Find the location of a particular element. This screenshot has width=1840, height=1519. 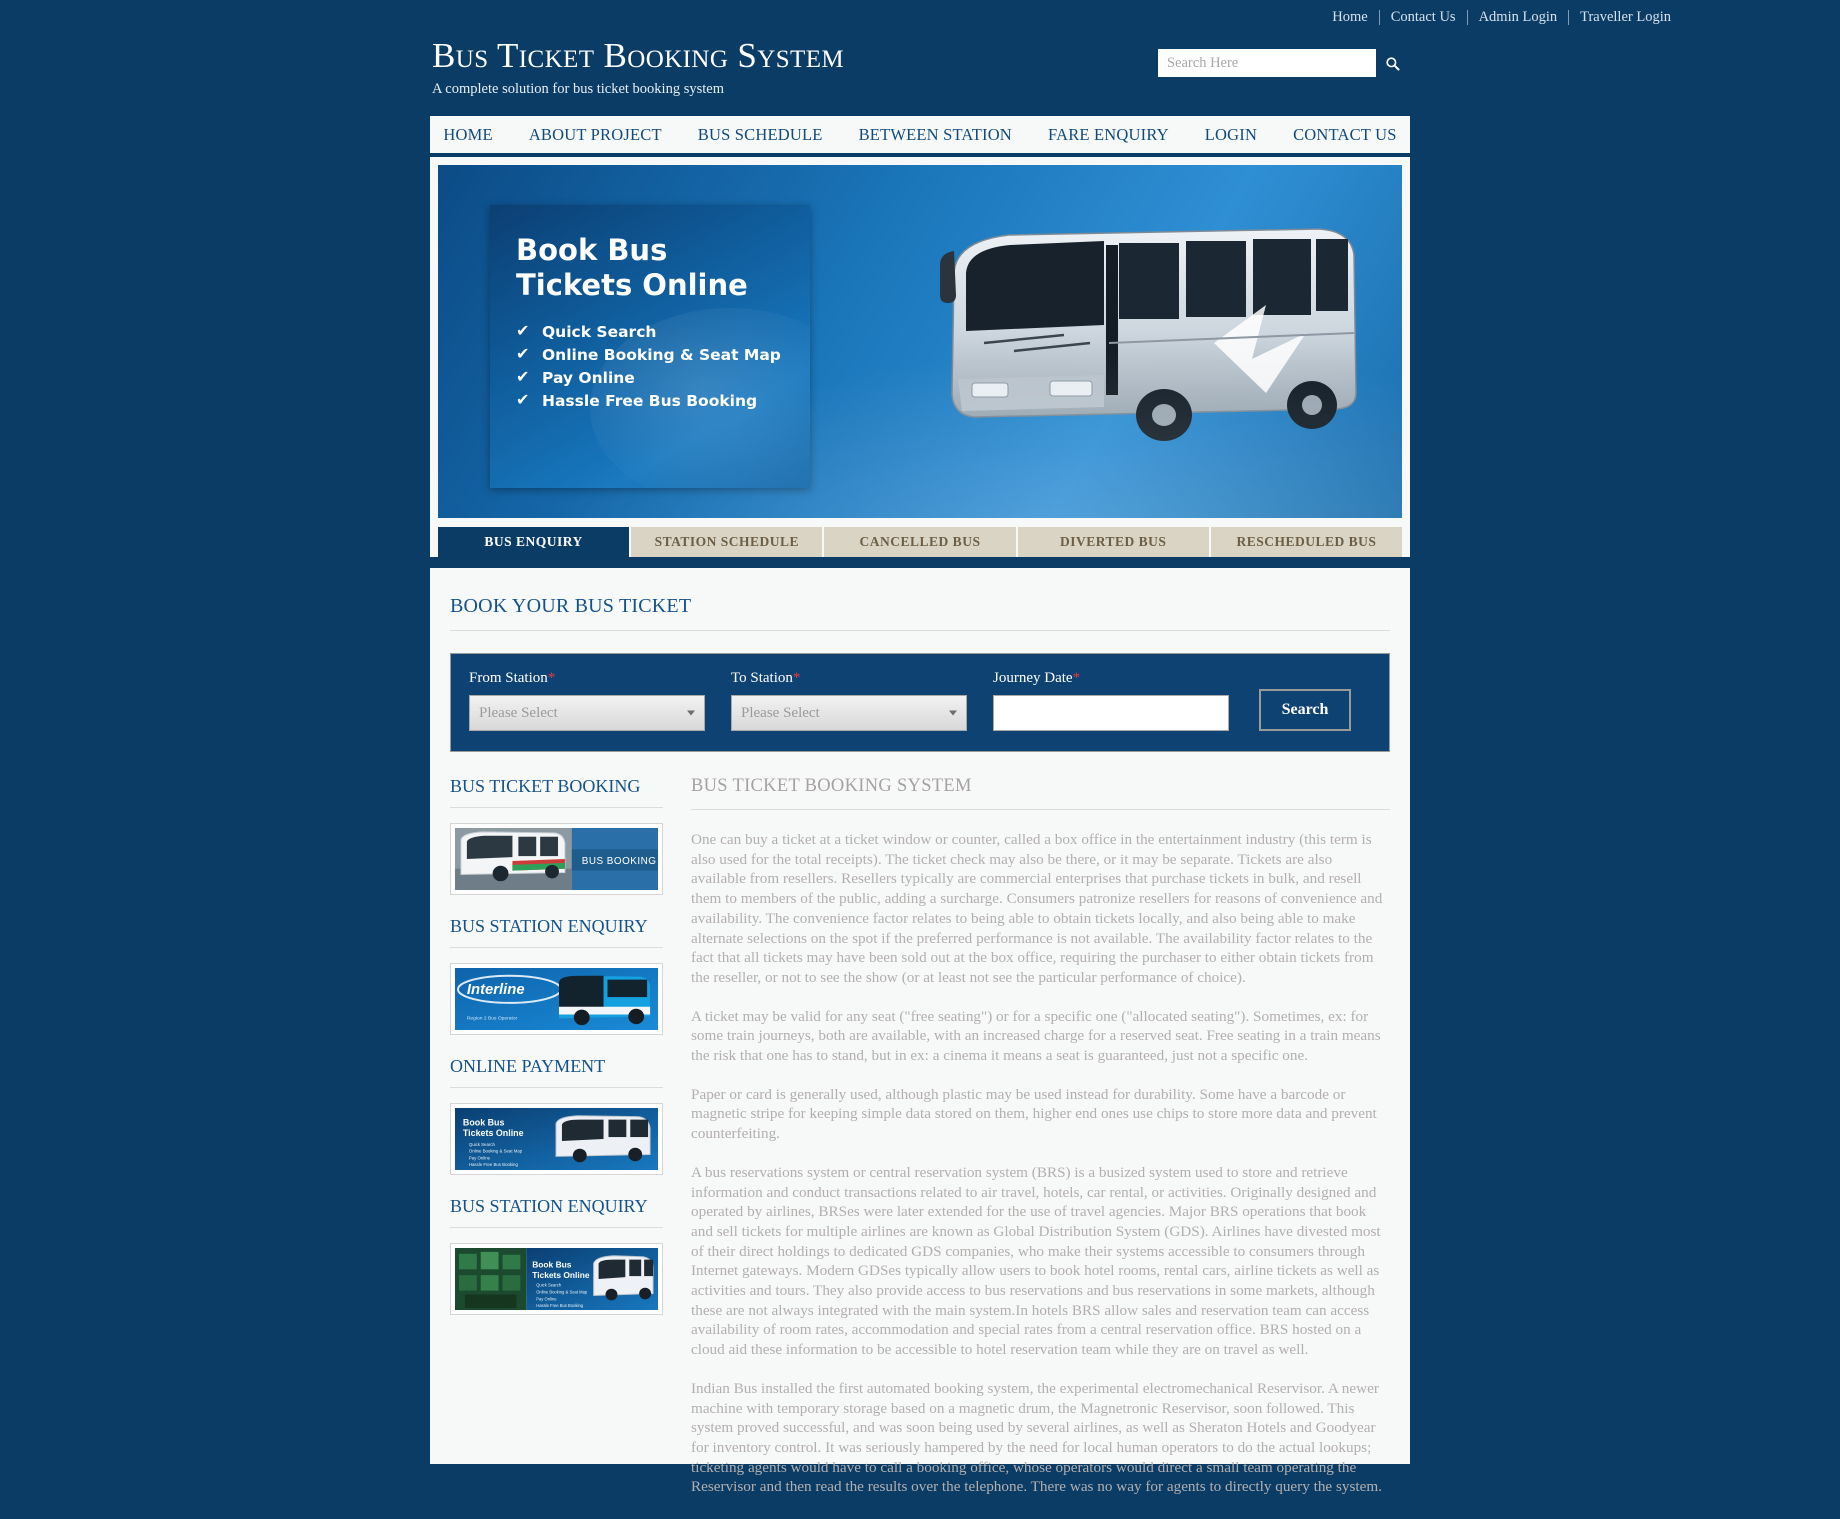

banner-bus-image is located at coordinates (1149, 343).